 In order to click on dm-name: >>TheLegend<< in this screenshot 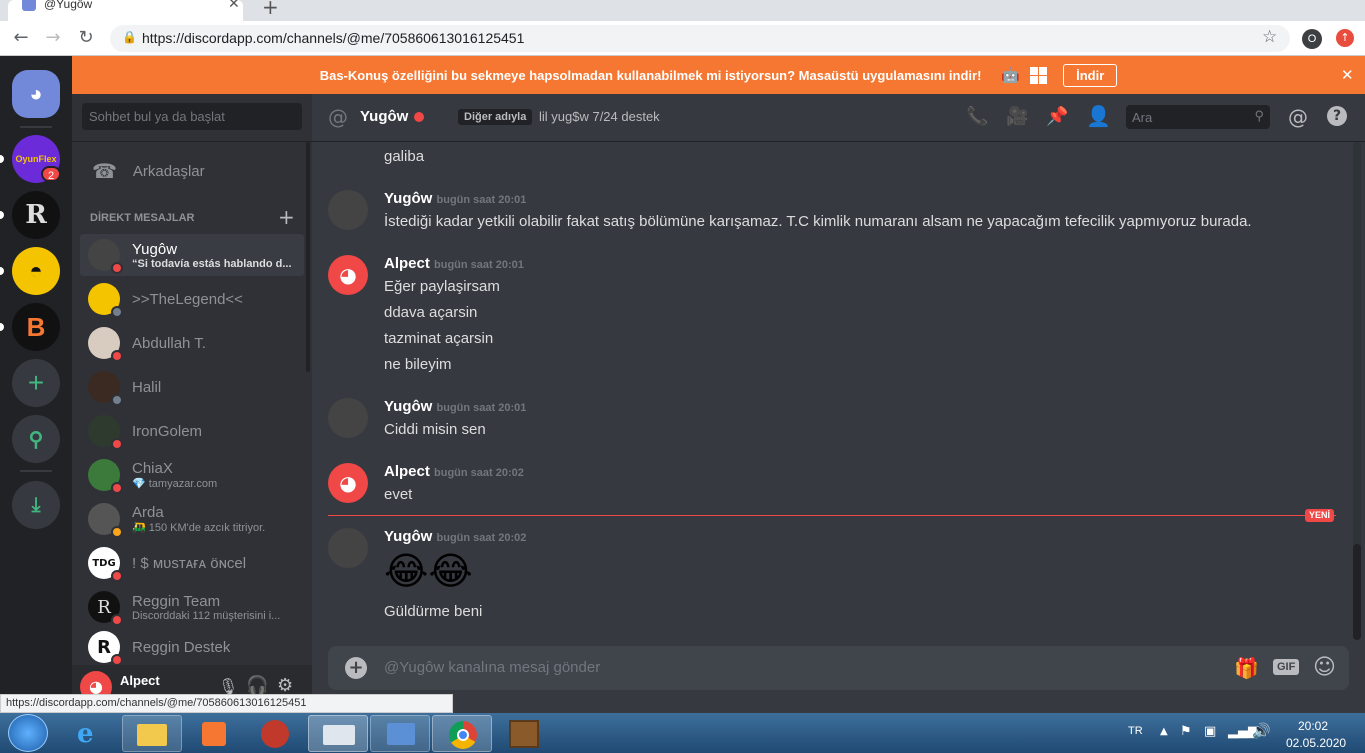, I will do `click(187, 299)`.